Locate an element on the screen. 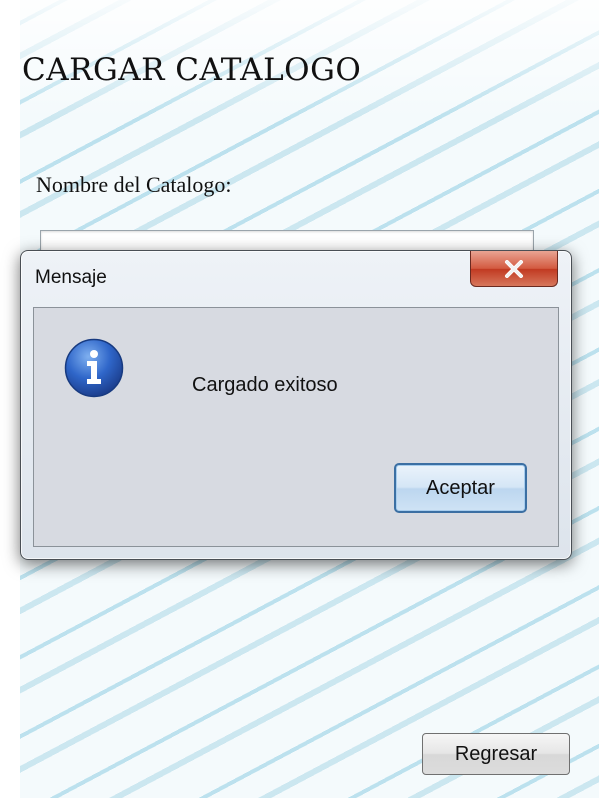 Image resolution: width=599 pixels, height=798 pixels. close-icon is located at coordinates (514, 268).